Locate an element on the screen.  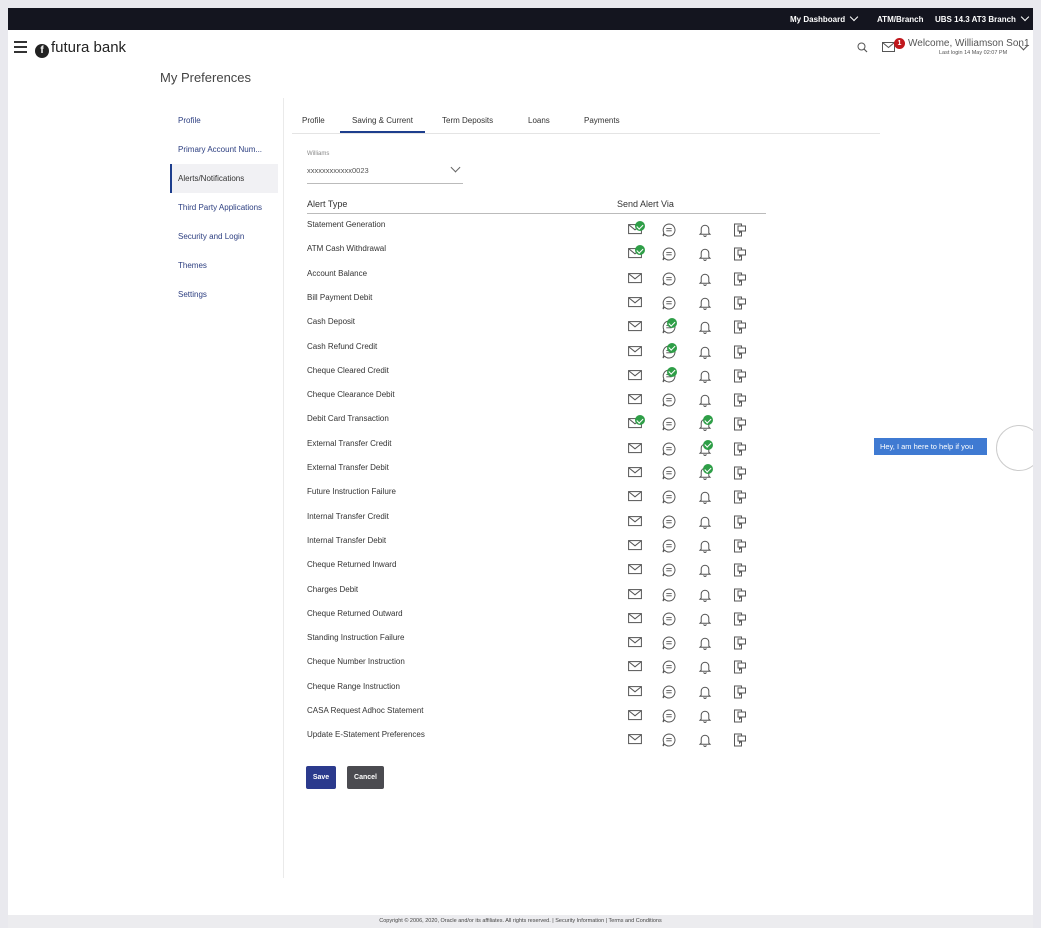
sidebar-item-themes: Themes is located at coordinates (224, 265).